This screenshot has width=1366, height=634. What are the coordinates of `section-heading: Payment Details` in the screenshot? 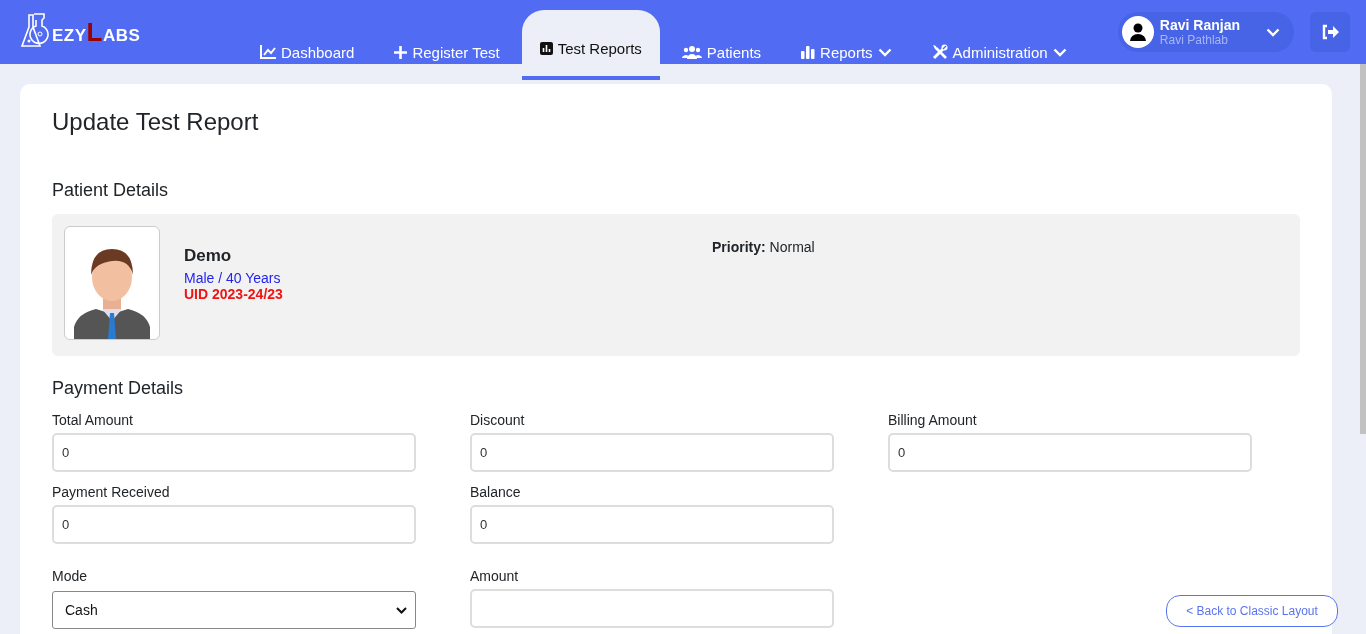 It's located at (118, 388).